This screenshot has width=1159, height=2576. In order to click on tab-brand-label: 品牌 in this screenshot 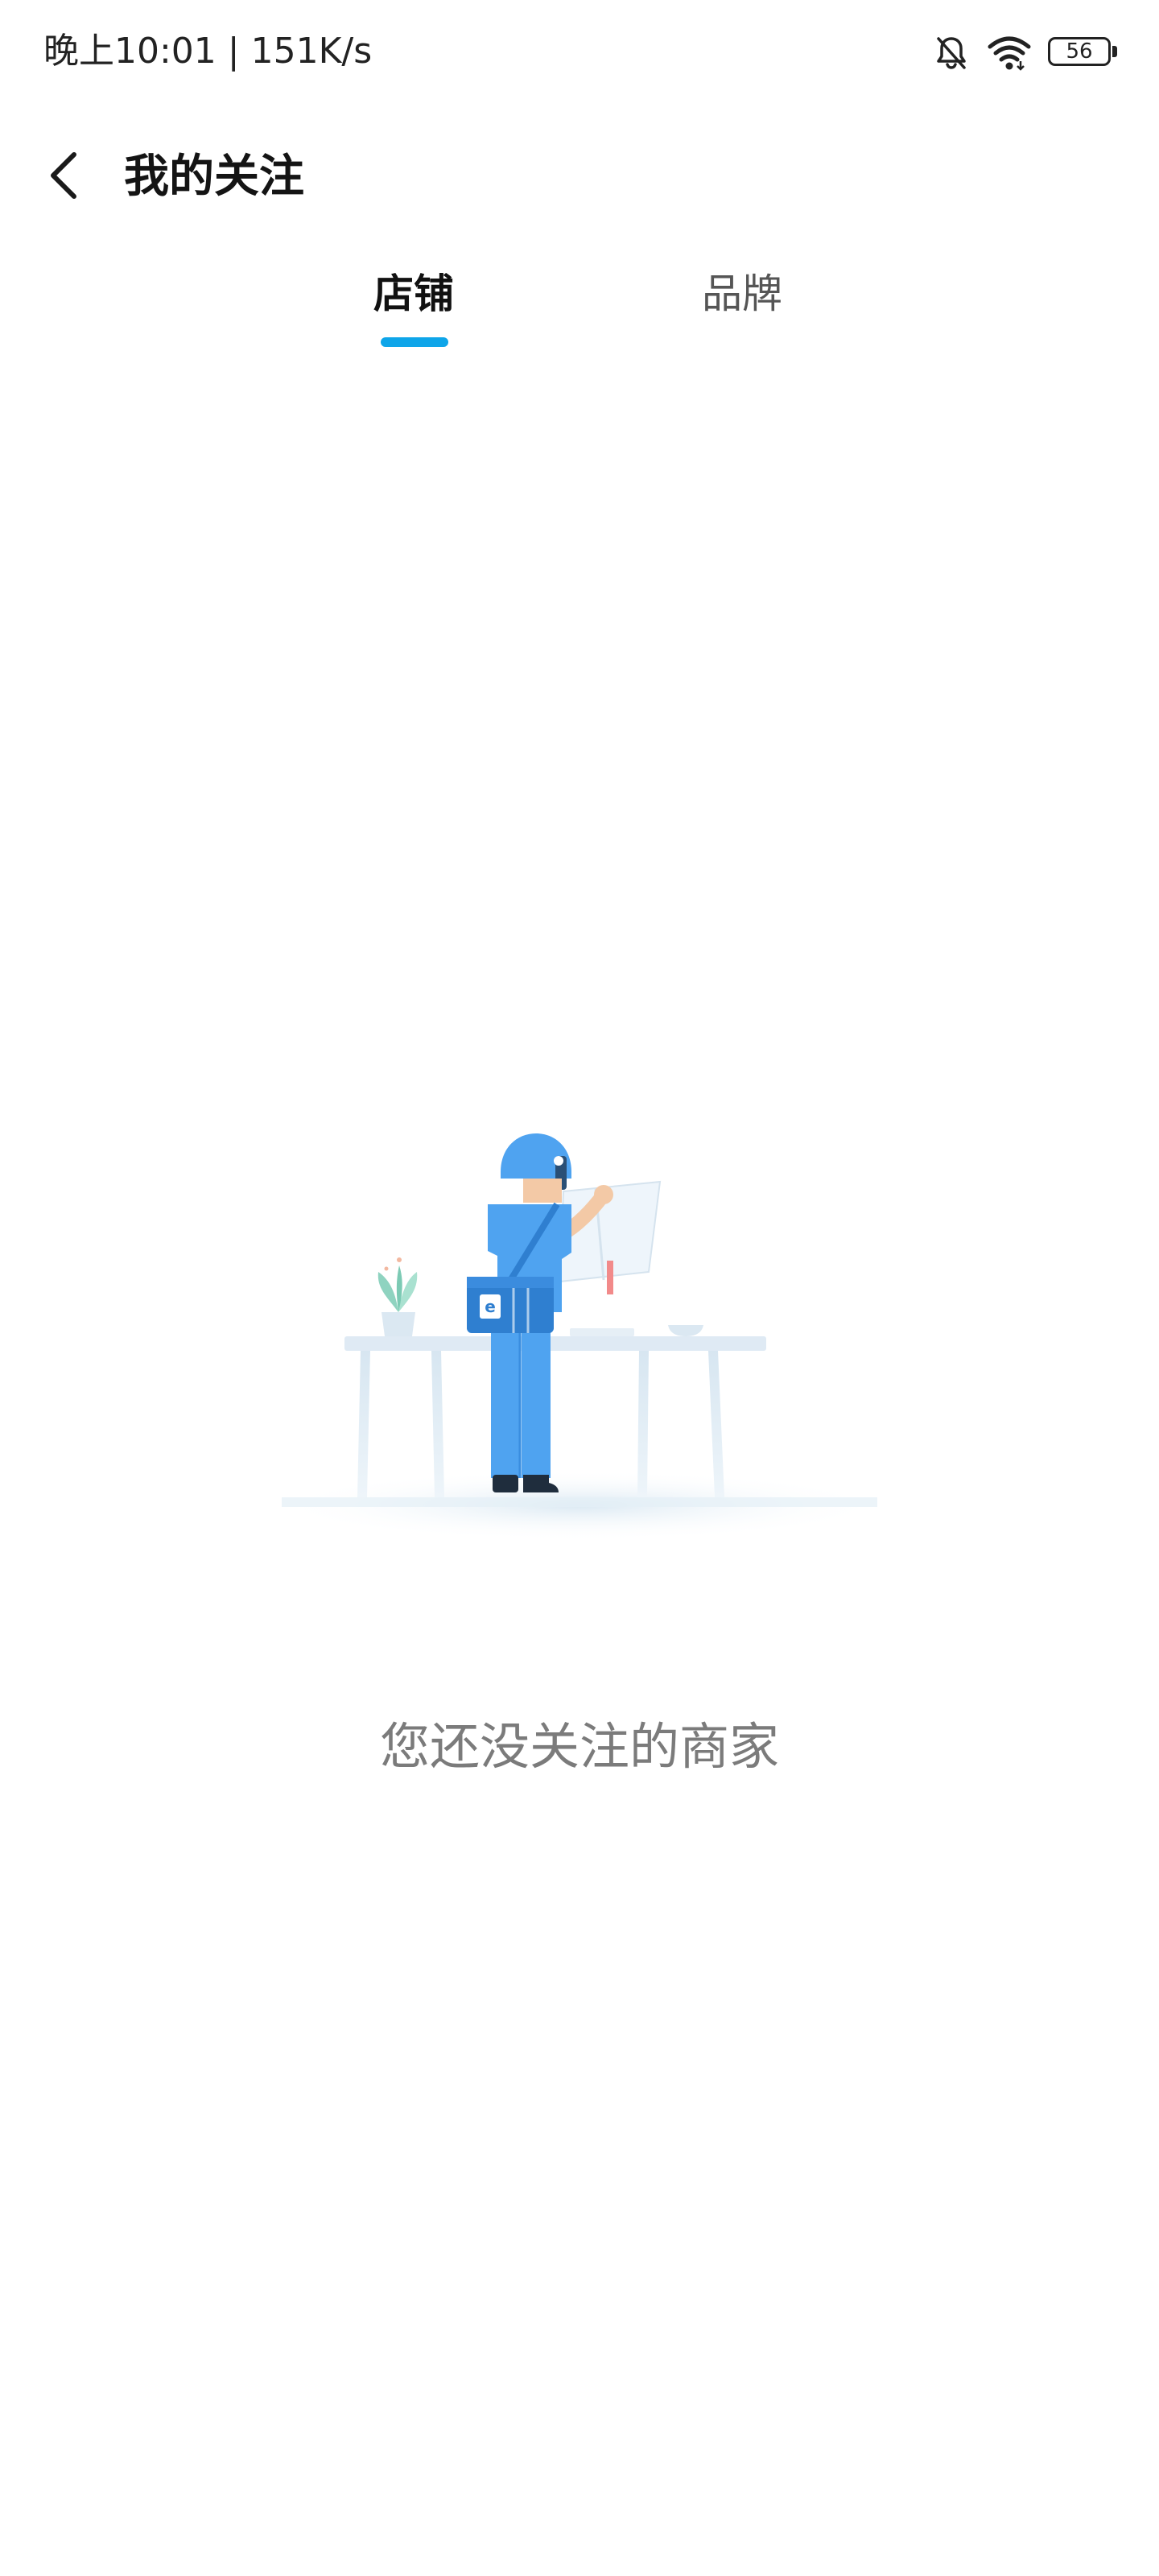, I will do `click(742, 293)`.